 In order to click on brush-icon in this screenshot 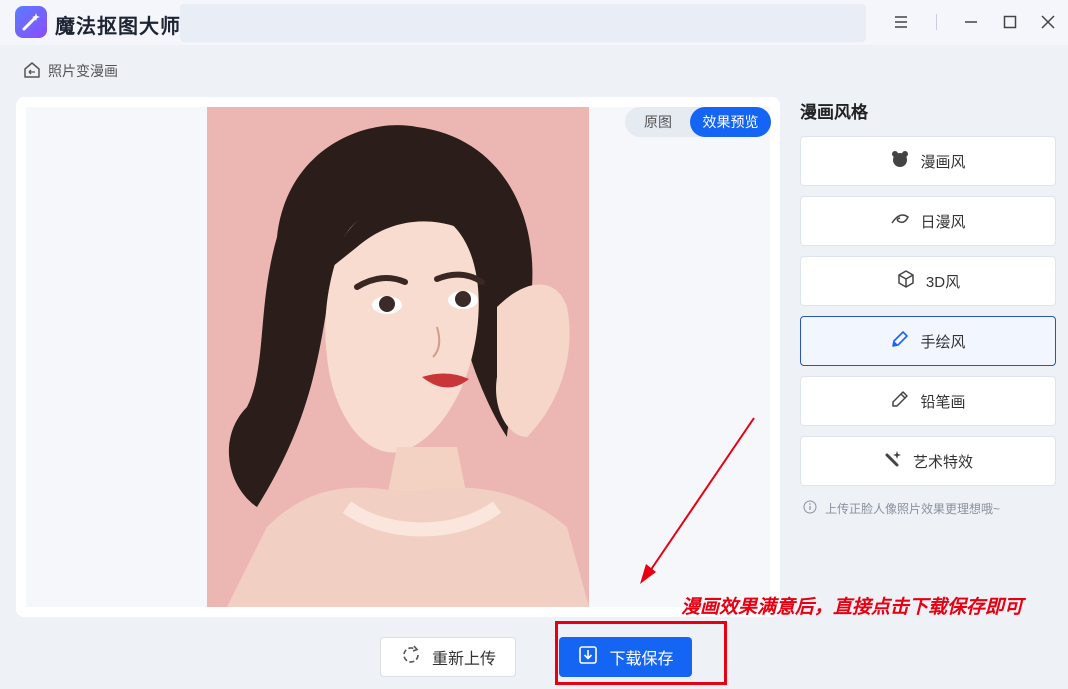, I will do `click(900, 341)`.